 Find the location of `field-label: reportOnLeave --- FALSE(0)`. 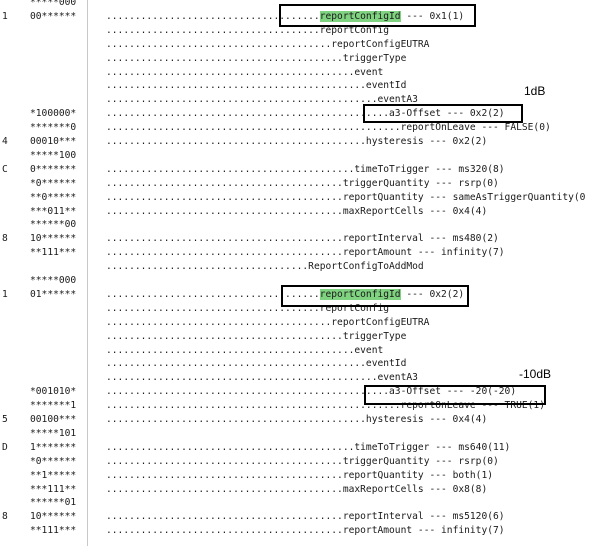

field-label: reportOnLeave --- FALSE(0) is located at coordinates (475, 128).